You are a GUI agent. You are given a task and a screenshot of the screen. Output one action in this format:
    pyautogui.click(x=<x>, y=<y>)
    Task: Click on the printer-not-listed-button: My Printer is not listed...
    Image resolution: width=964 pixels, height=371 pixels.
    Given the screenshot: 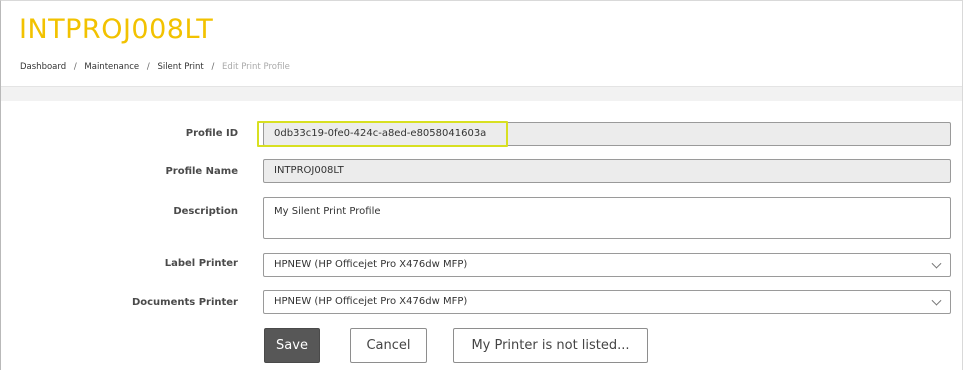 What is the action you would take?
    pyautogui.click(x=550, y=345)
    